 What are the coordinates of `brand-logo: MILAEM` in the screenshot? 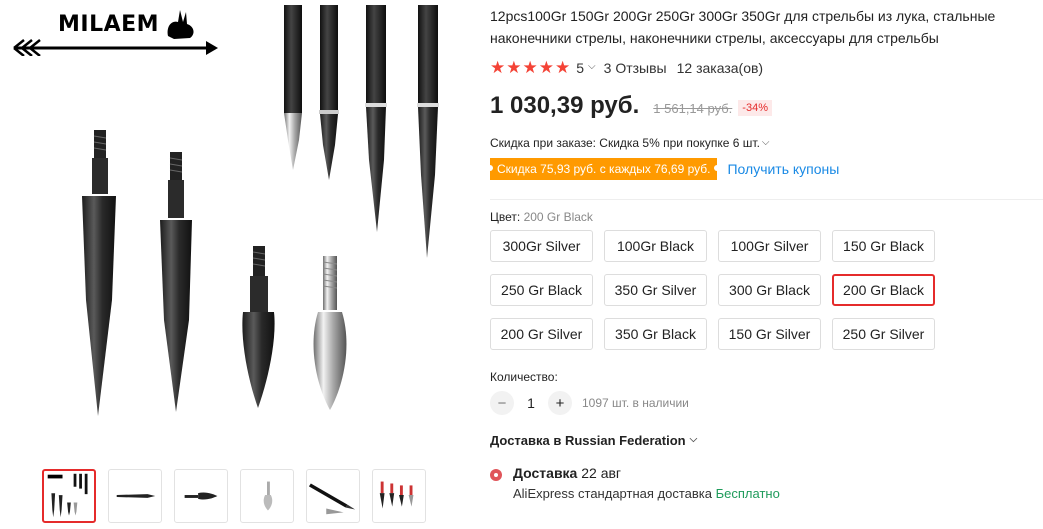 It's located at (115, 31).